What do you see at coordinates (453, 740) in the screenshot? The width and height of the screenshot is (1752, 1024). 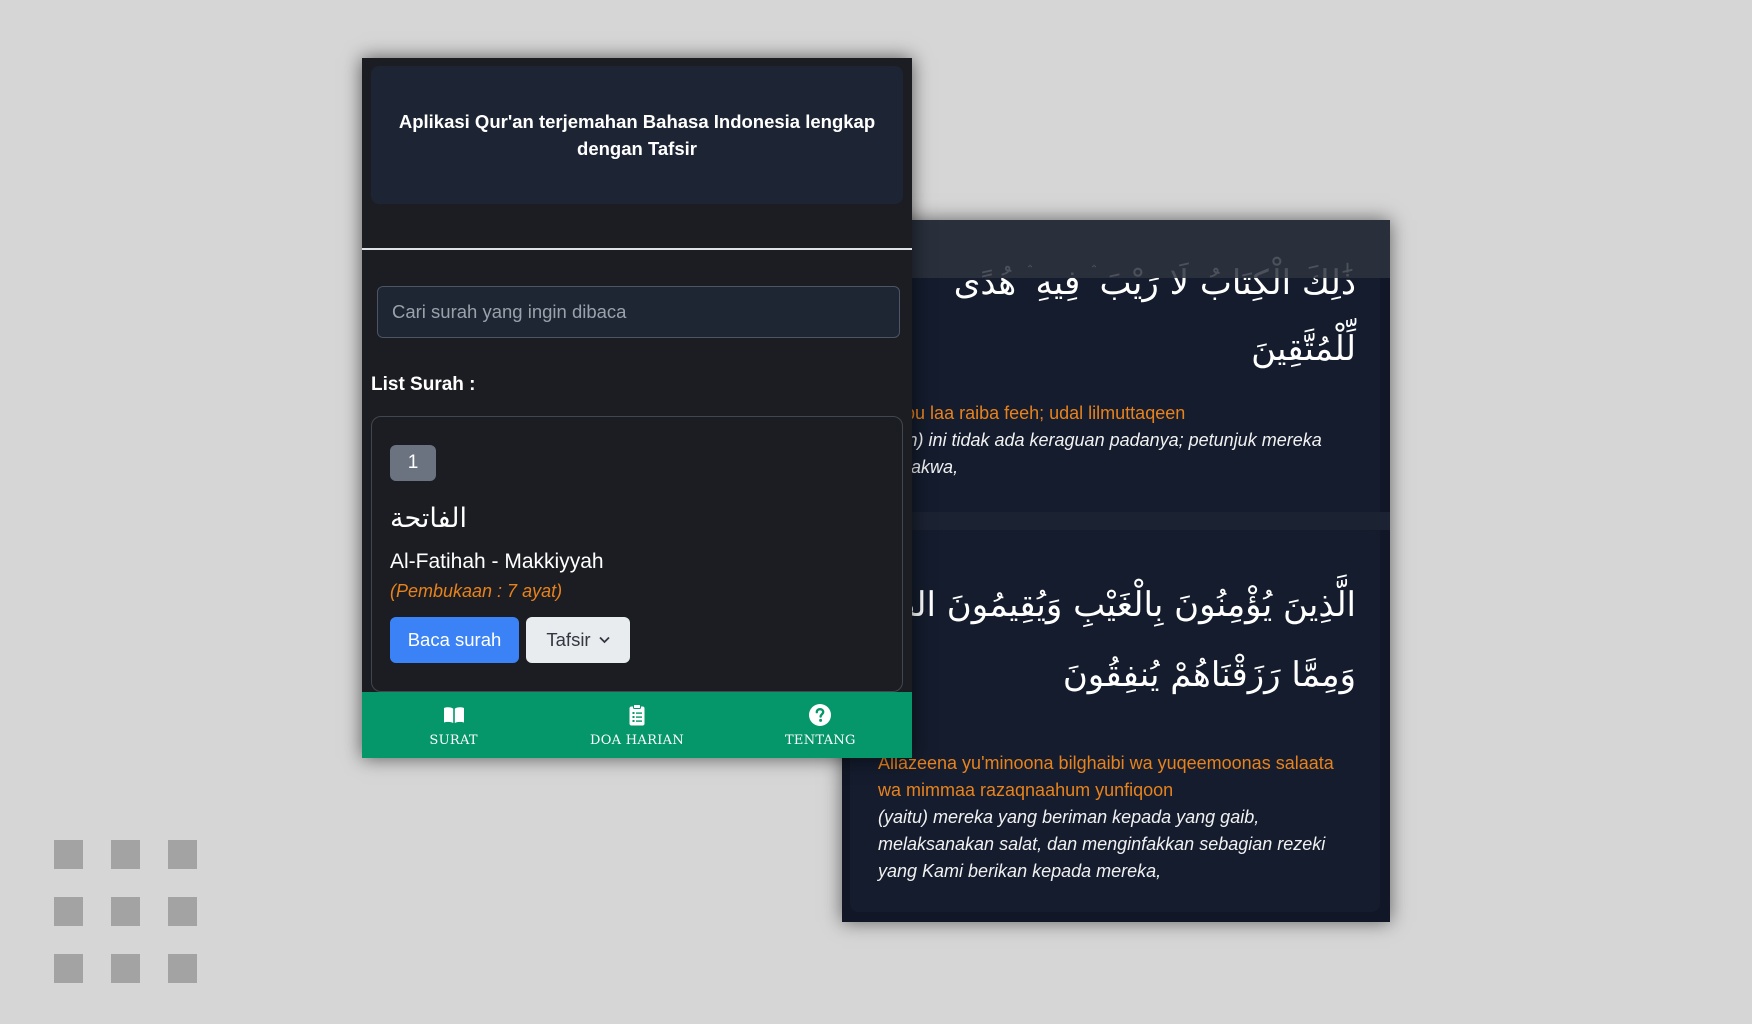 I see `nav-label: SURAT` at bounding box center [453, 740].